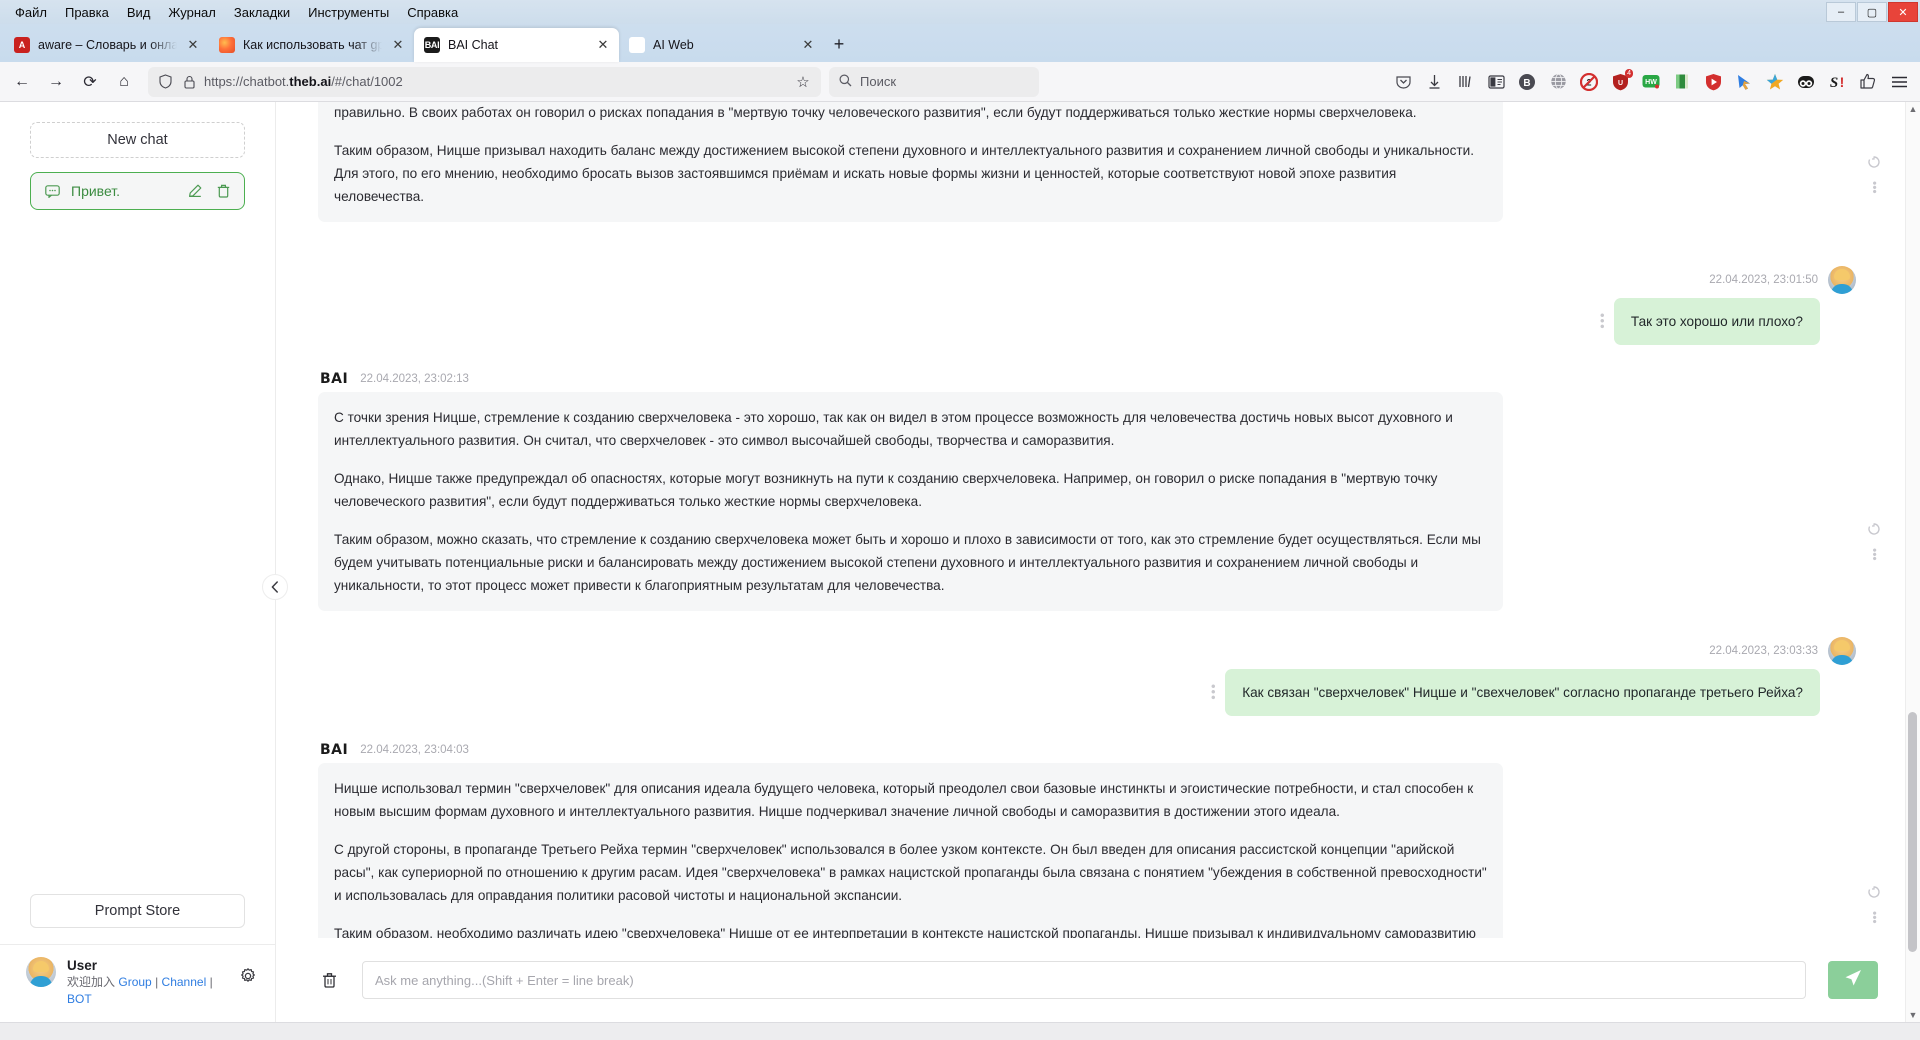 The width and height of the screenshot is (1920, 1040). Describe the element at coordinates (41, 972) in the screenshot. I see `avatar` at that location.